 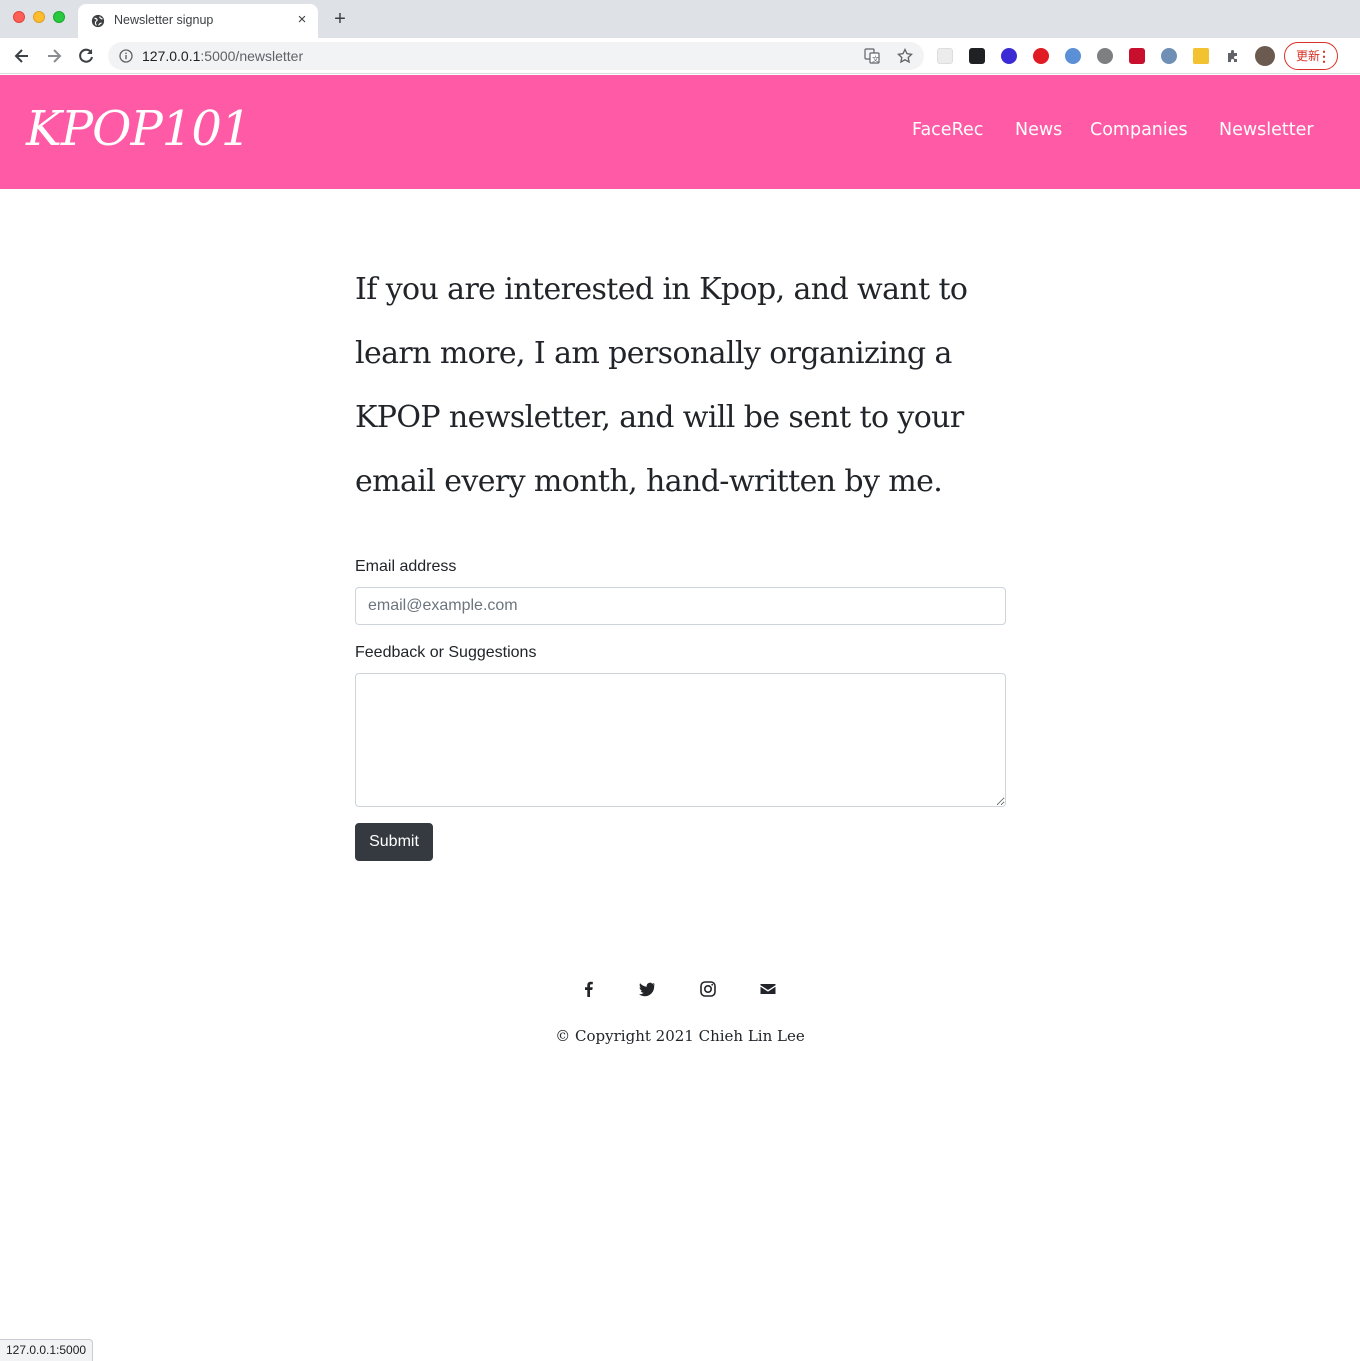 I want to click on tab-close-icon: ×, so click(x=302, y=19).